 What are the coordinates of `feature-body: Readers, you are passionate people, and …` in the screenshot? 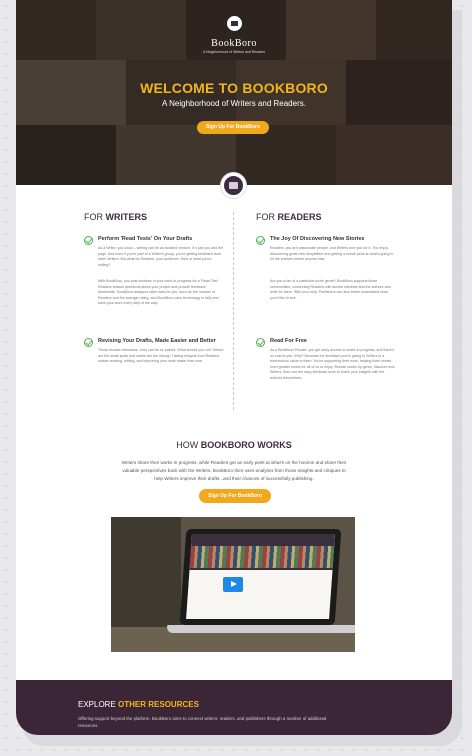 It's located at (332, 254).